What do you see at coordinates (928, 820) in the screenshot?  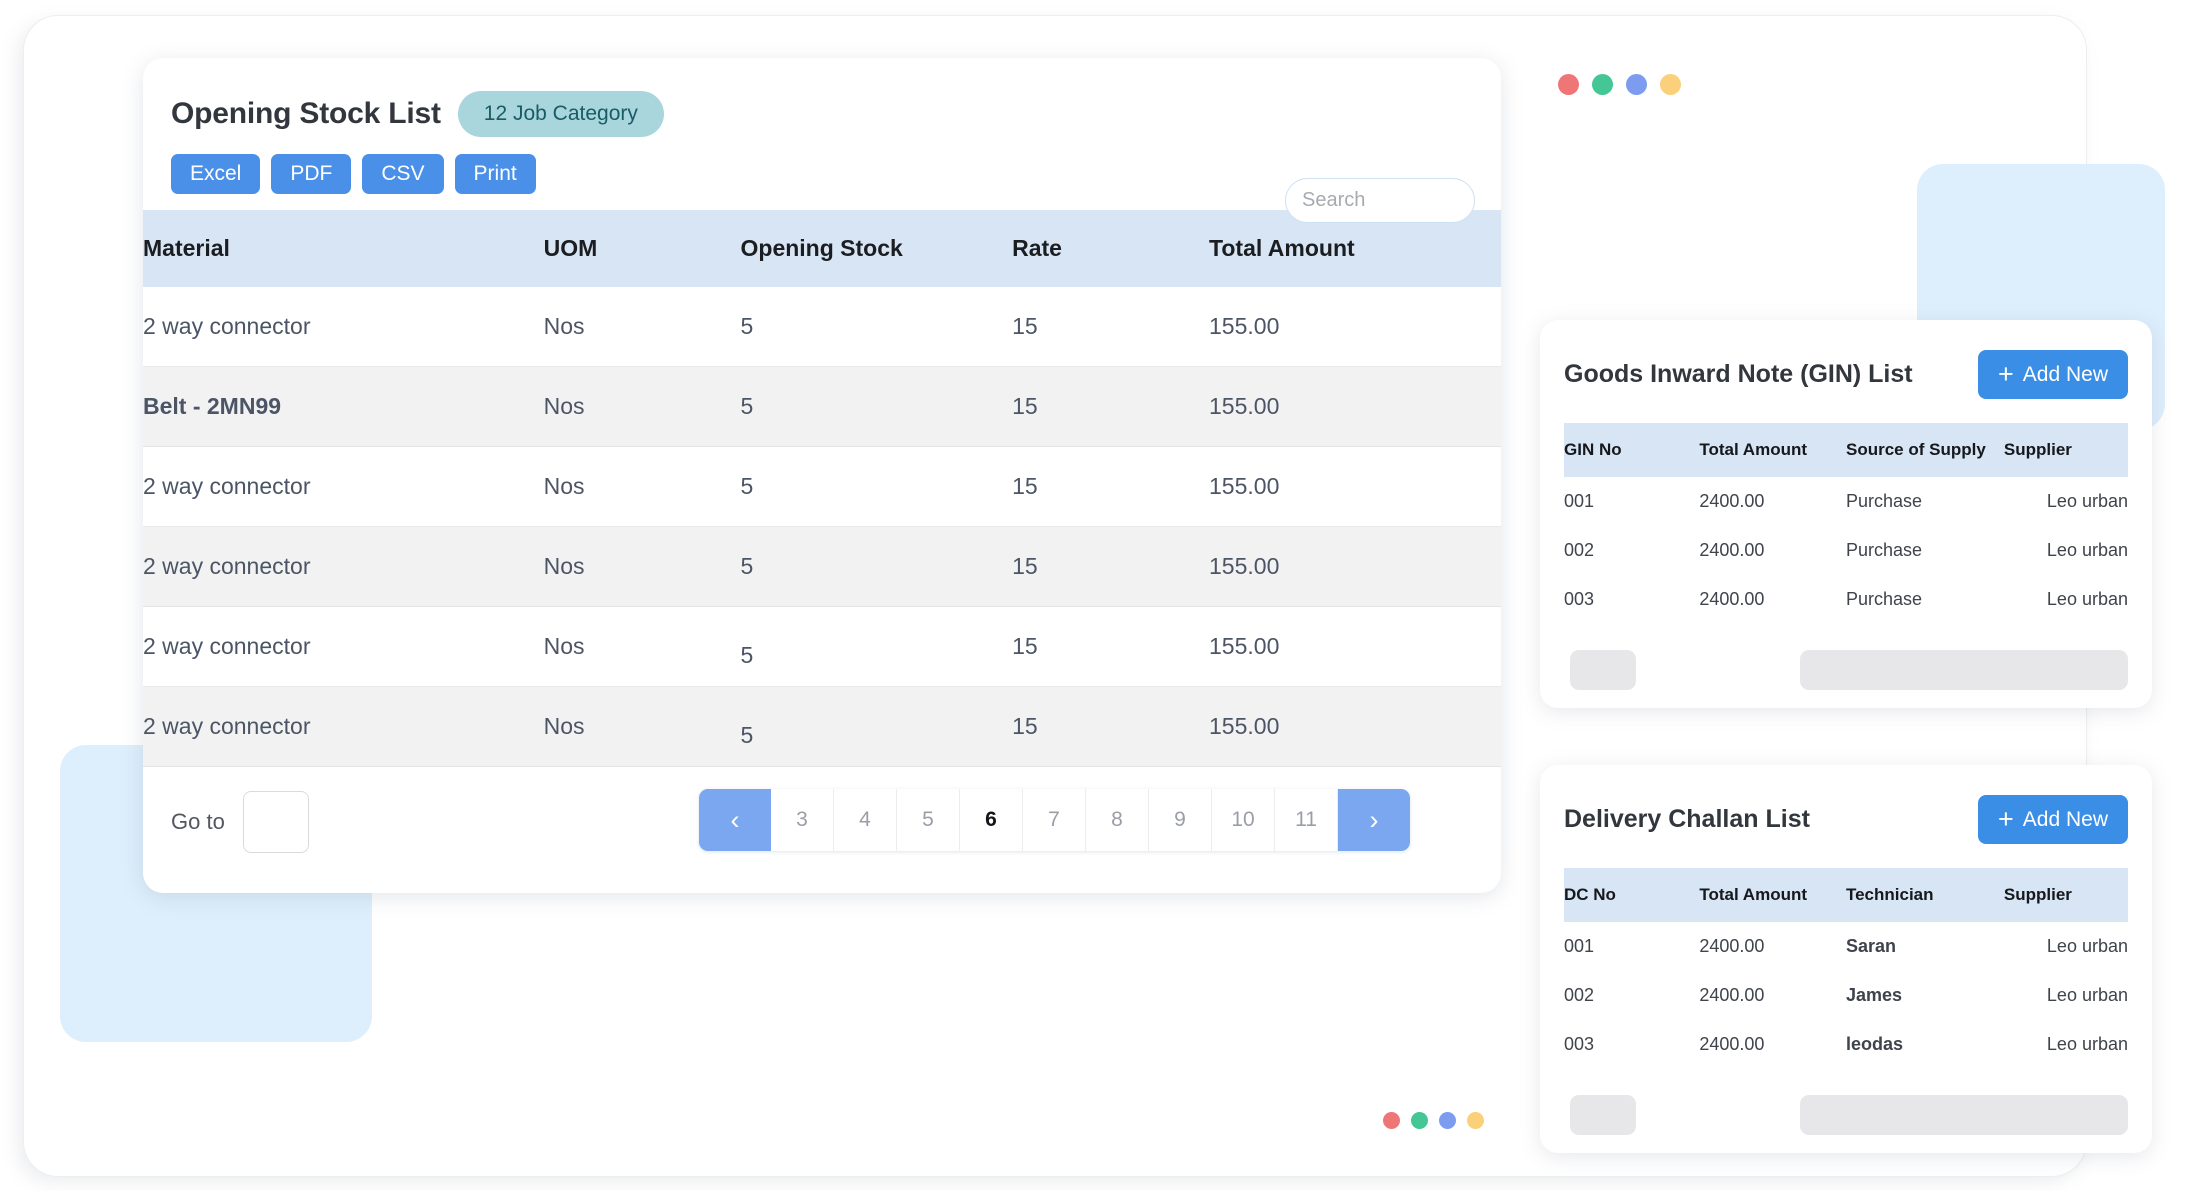 I see `pagination-page-5: 5` at bounding box center [928, 820].